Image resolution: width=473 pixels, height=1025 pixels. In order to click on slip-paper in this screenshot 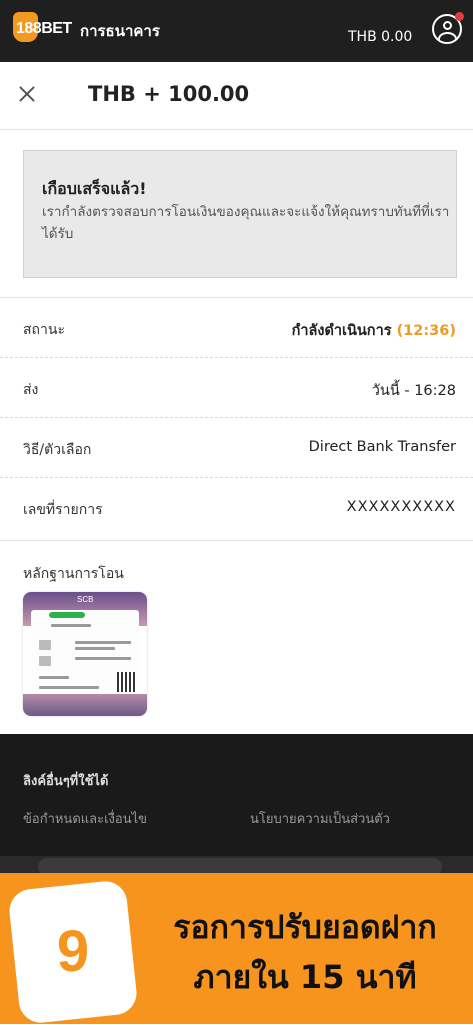, I will do `click(85, 654)`.